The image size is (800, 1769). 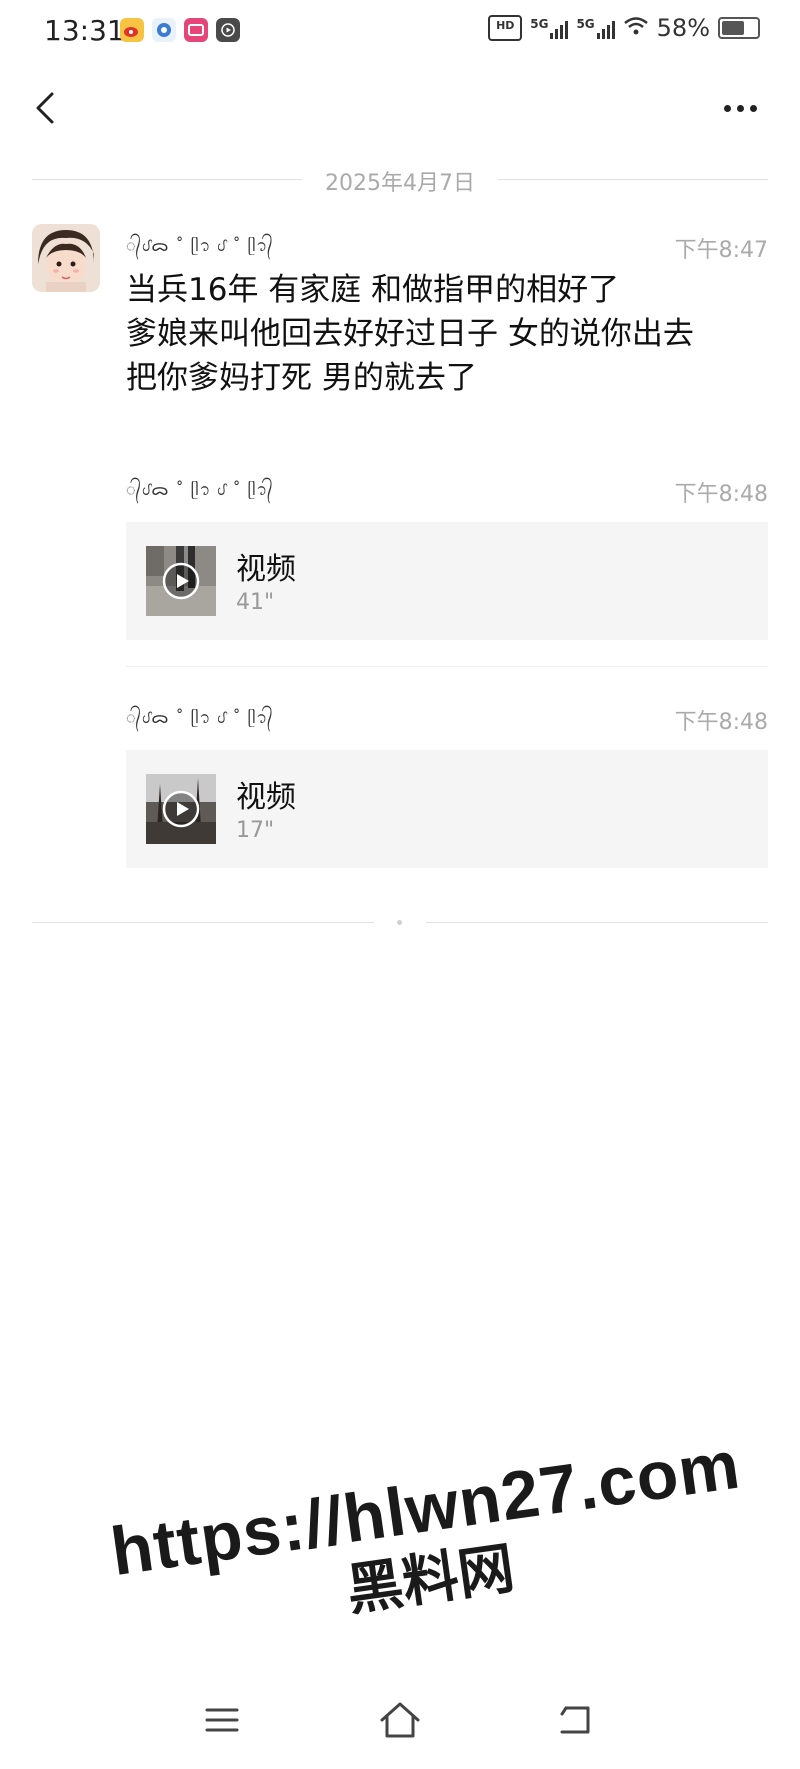 What do you see at coordinates (576, 1720) in the screenshot?
I see `back-icon` at bounding box center [576, 1720].